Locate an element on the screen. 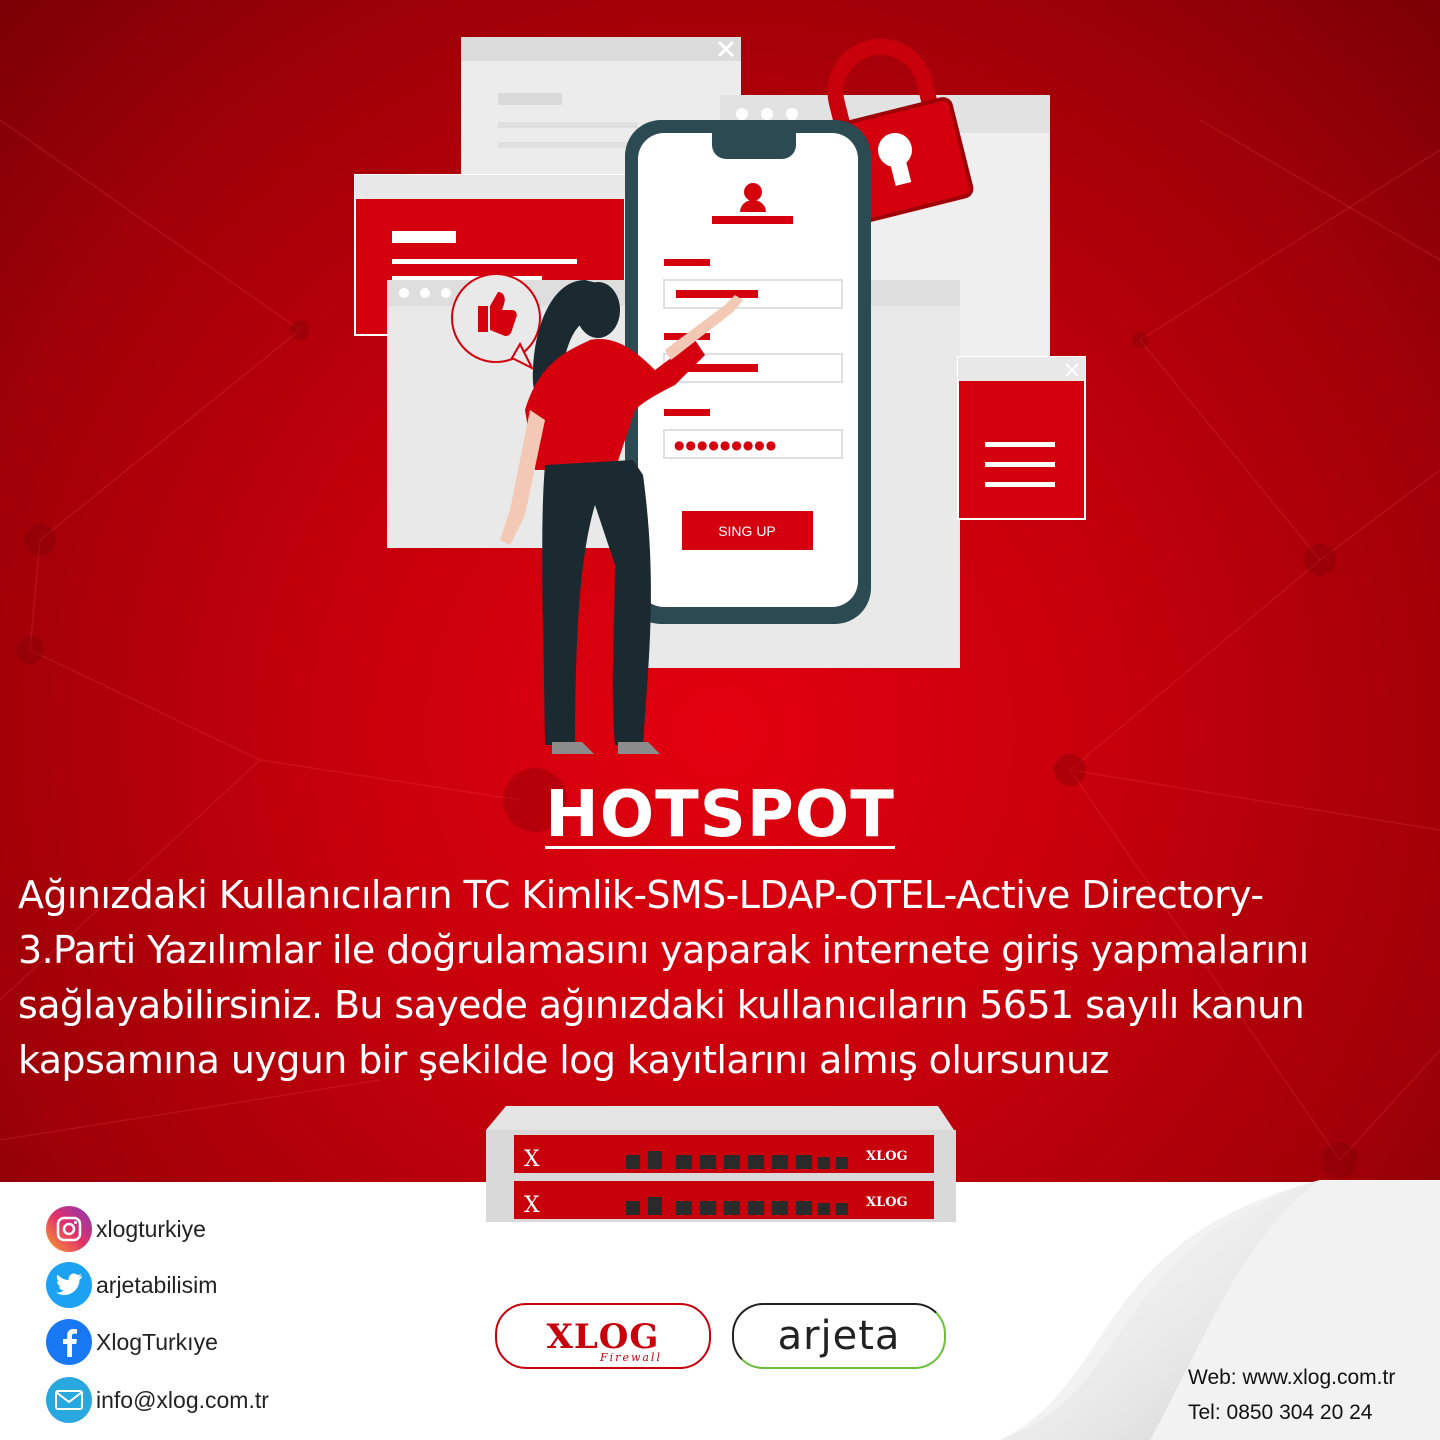  arjeta-logo: arjeta is located at coordinates (839, 1336).